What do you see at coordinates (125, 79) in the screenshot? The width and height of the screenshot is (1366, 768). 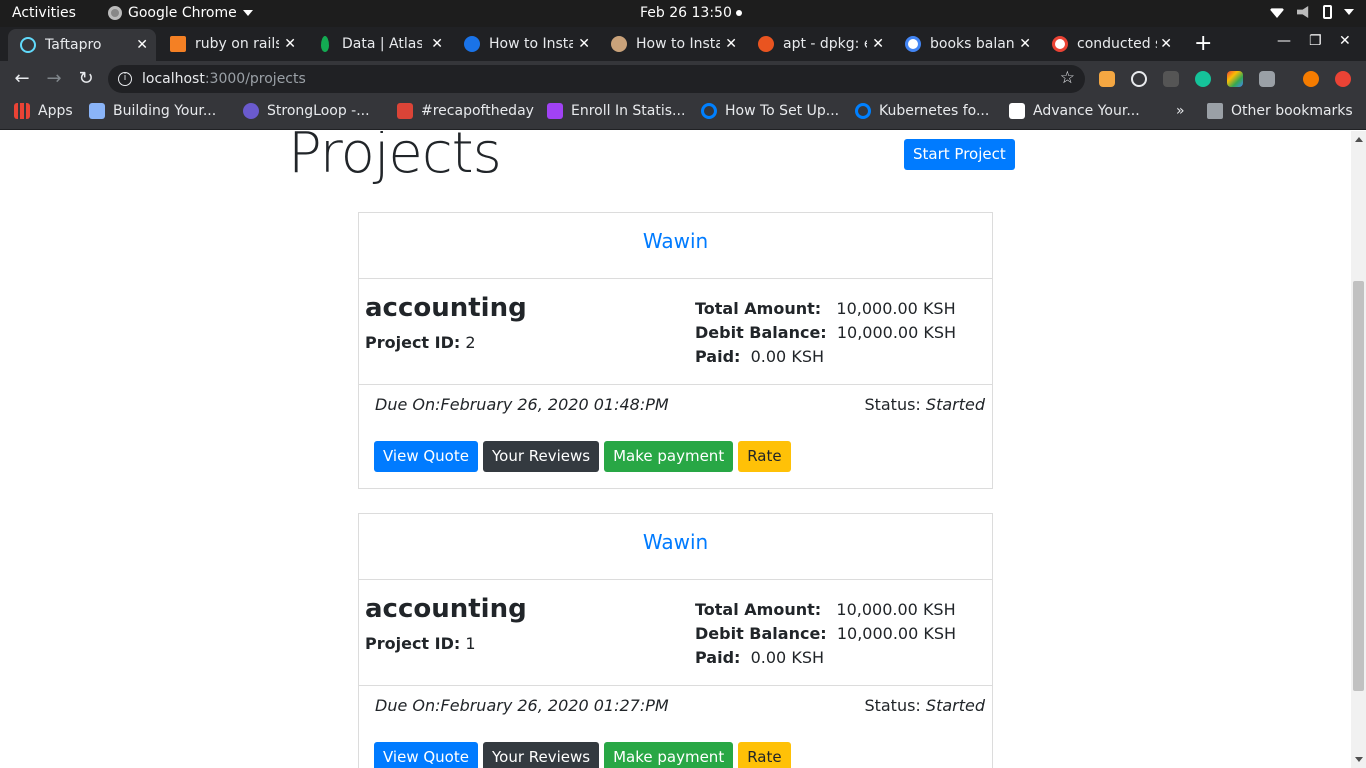 I see `info-icon: i` at bounding box center [125, 79].